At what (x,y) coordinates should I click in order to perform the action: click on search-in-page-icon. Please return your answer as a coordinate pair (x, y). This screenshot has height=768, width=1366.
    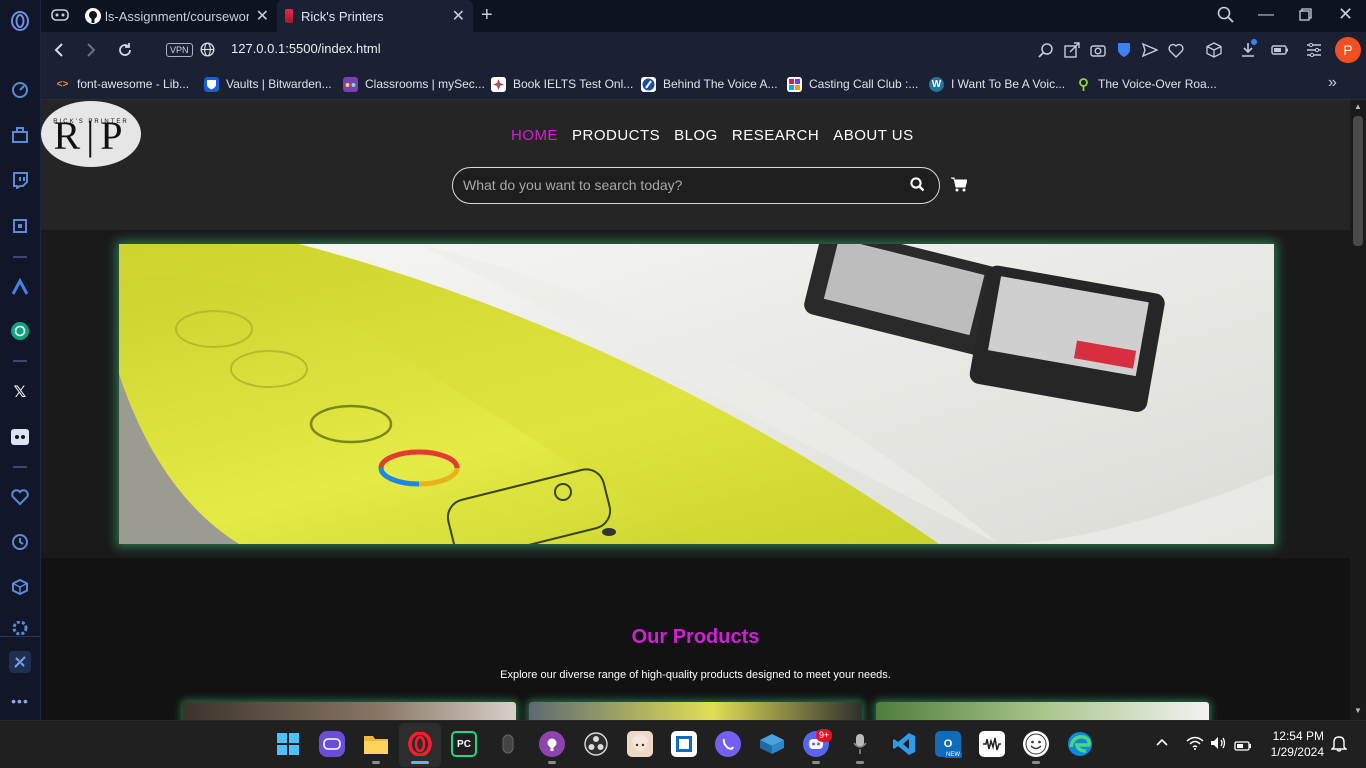
    Looking at the image, I should click on (1046, 50).